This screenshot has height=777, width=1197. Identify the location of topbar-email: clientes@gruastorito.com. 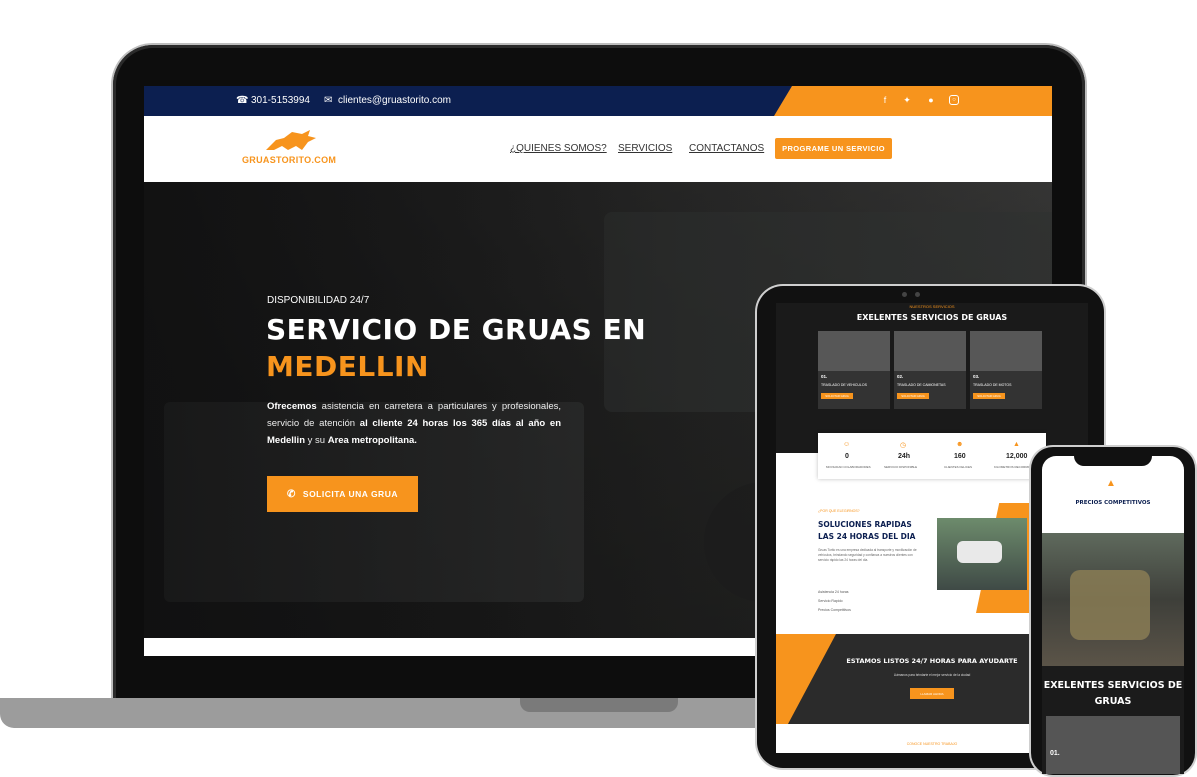
(394, 100).